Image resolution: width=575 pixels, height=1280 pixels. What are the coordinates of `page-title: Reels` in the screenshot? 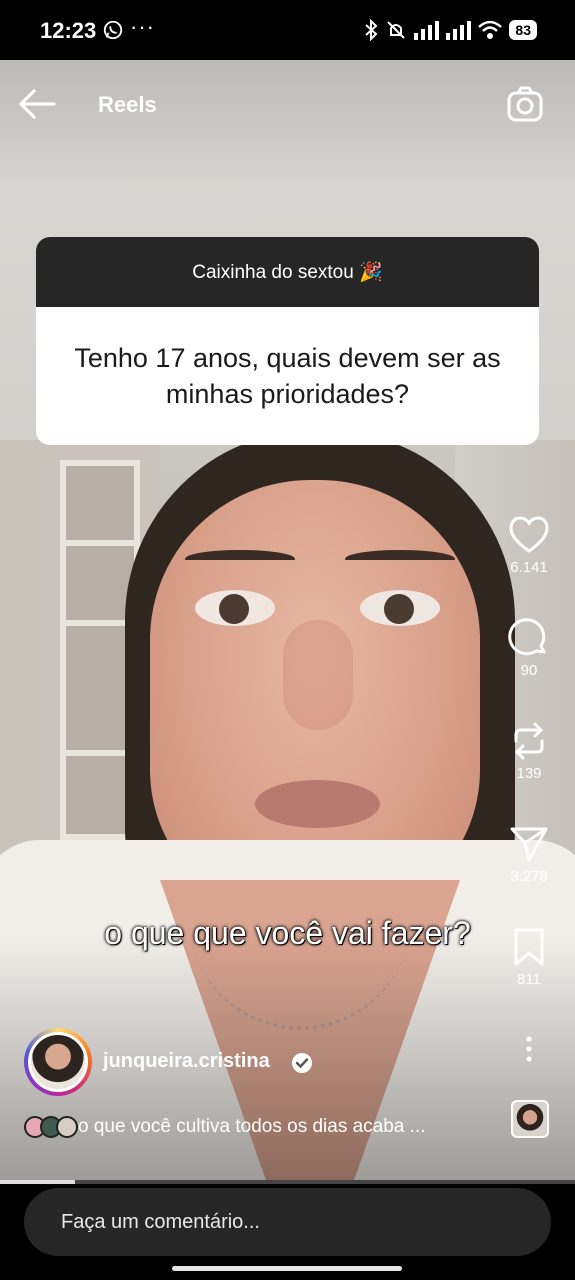 It's located at (127, 104).